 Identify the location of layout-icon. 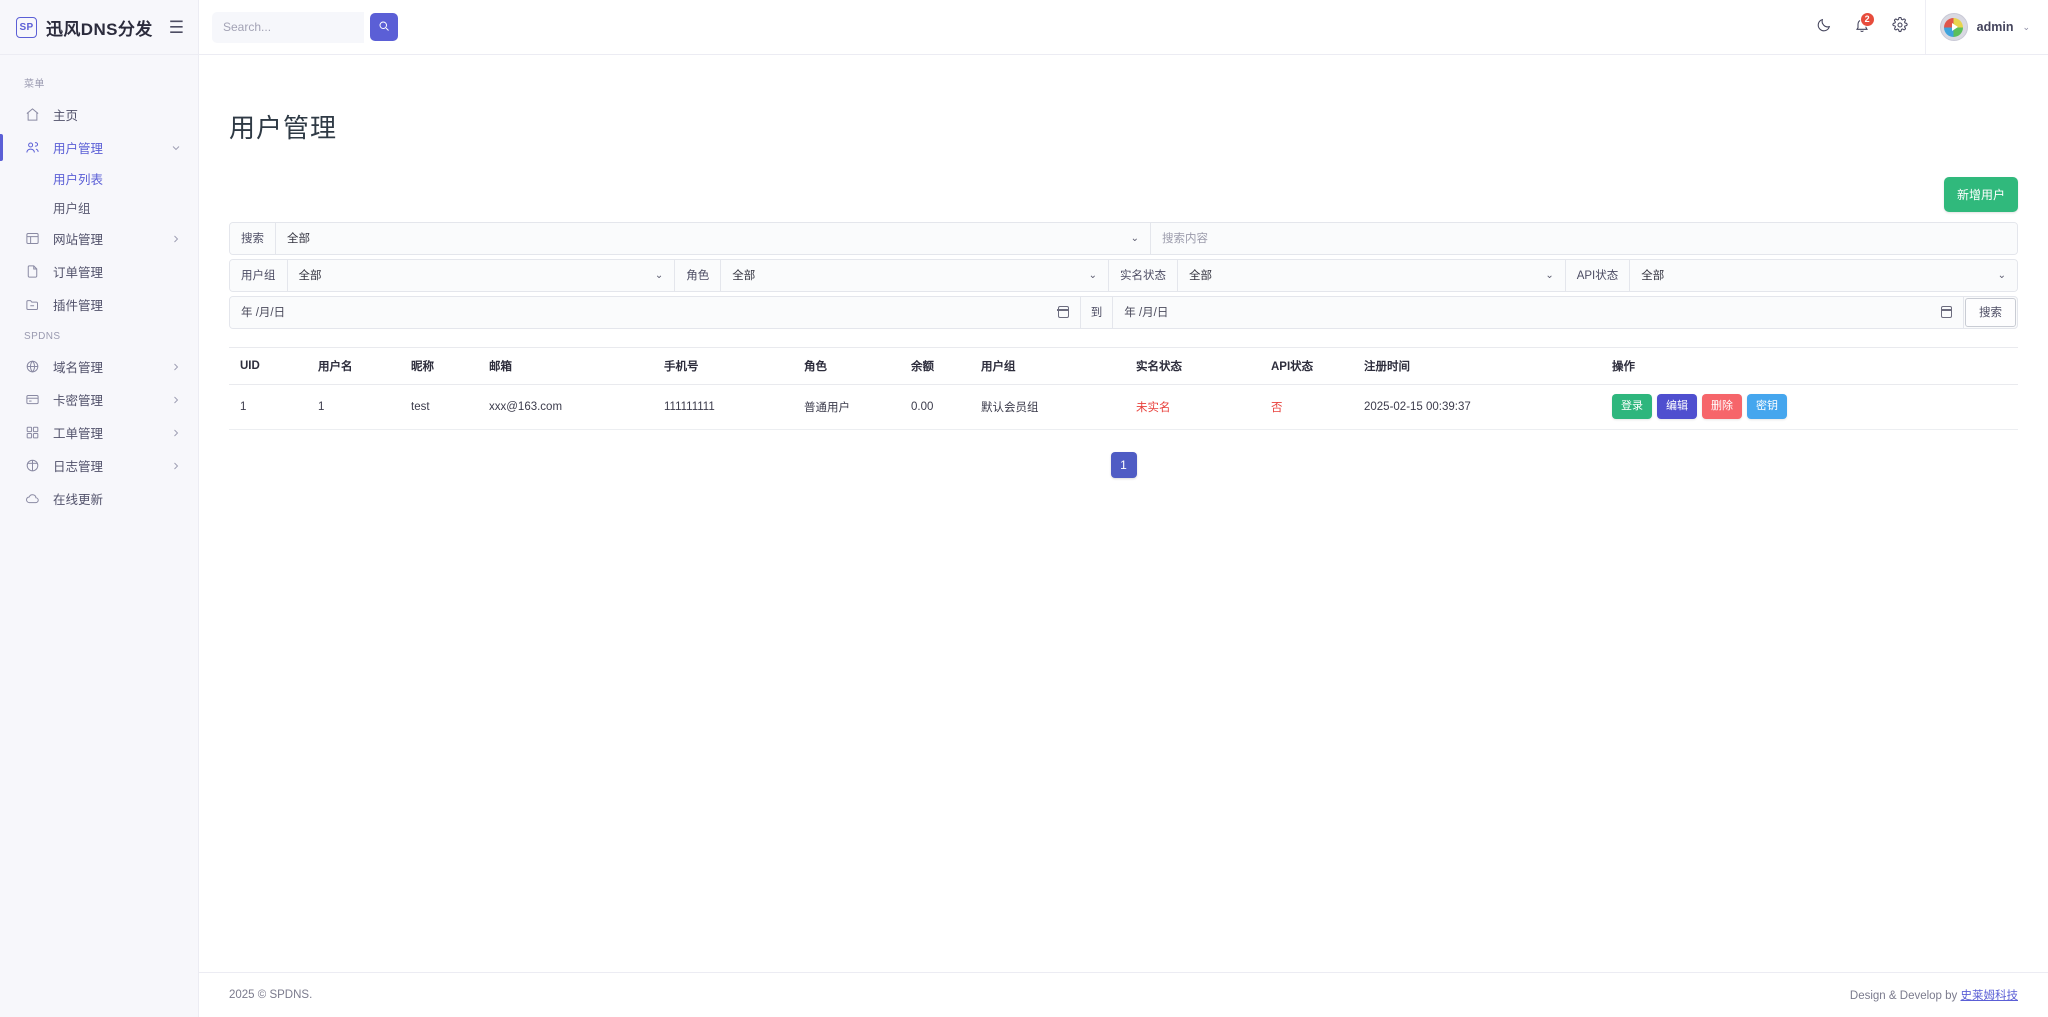
(32, 239).